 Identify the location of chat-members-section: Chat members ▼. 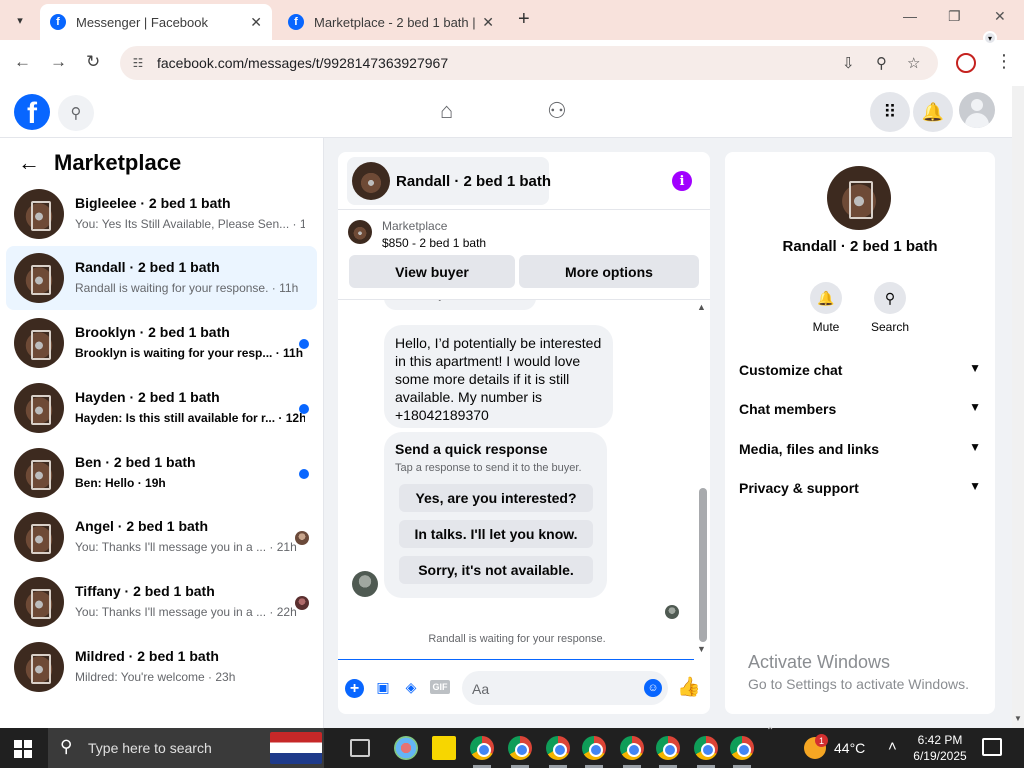
(860, 410).